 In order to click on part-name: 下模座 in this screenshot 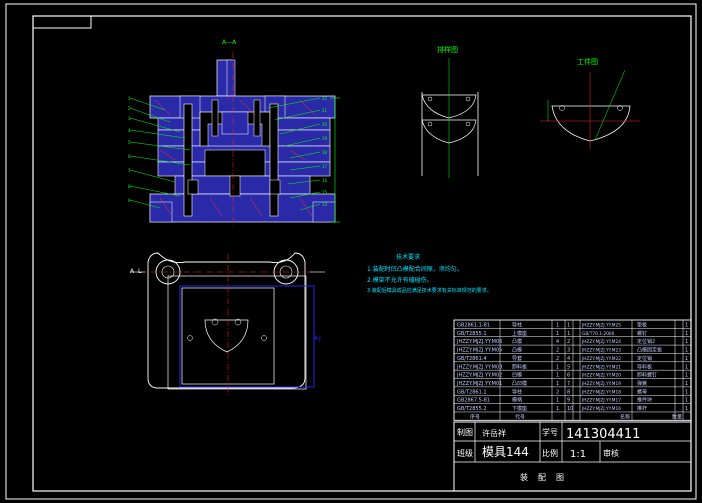, I will do `click(519, 408)`.